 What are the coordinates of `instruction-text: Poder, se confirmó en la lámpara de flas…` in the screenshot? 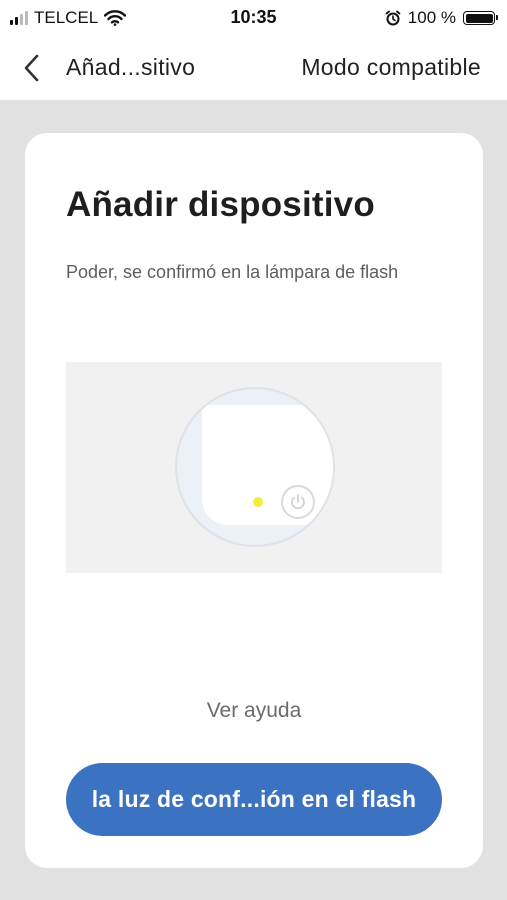 It's located at (232, 272).